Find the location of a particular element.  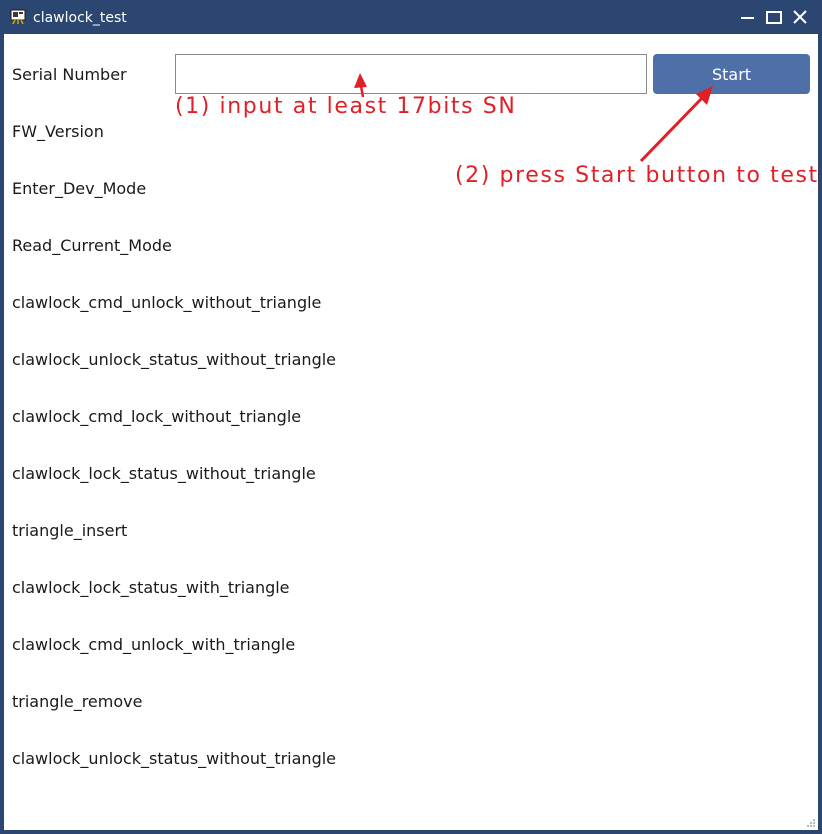

close-icon is located at coordinates (800, 18).